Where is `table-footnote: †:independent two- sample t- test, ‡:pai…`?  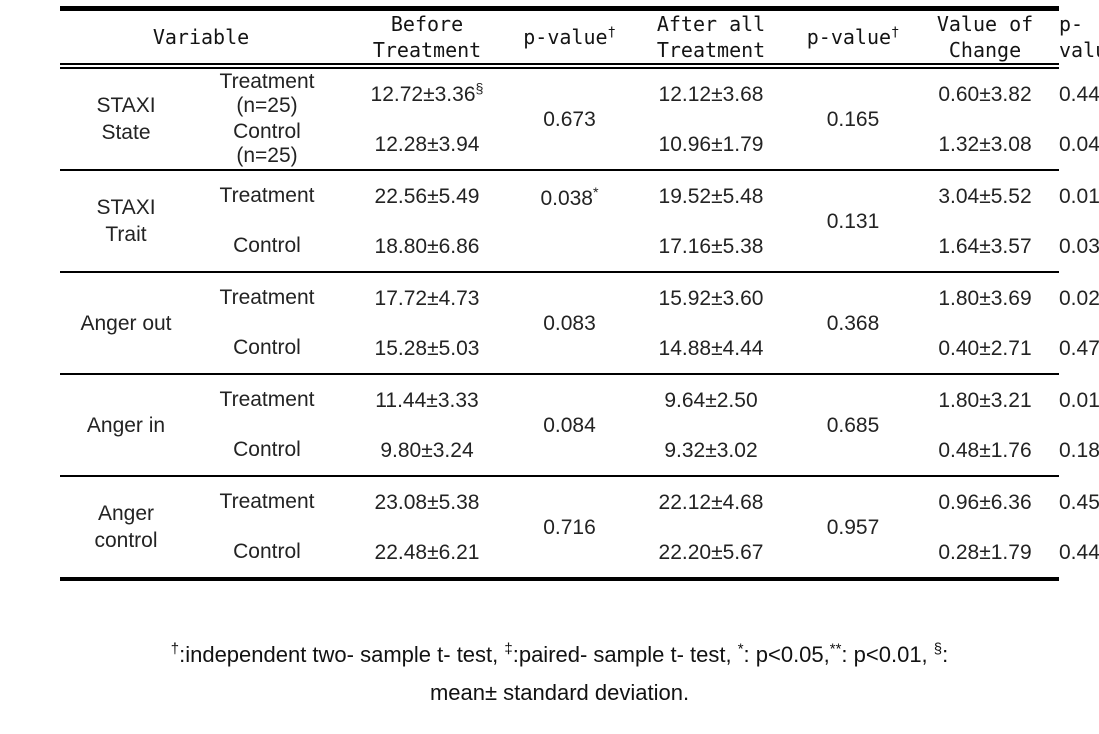
table-footnote: †:independent two- sample t- test, ‡:pai… is located at coordinates (559, 674).